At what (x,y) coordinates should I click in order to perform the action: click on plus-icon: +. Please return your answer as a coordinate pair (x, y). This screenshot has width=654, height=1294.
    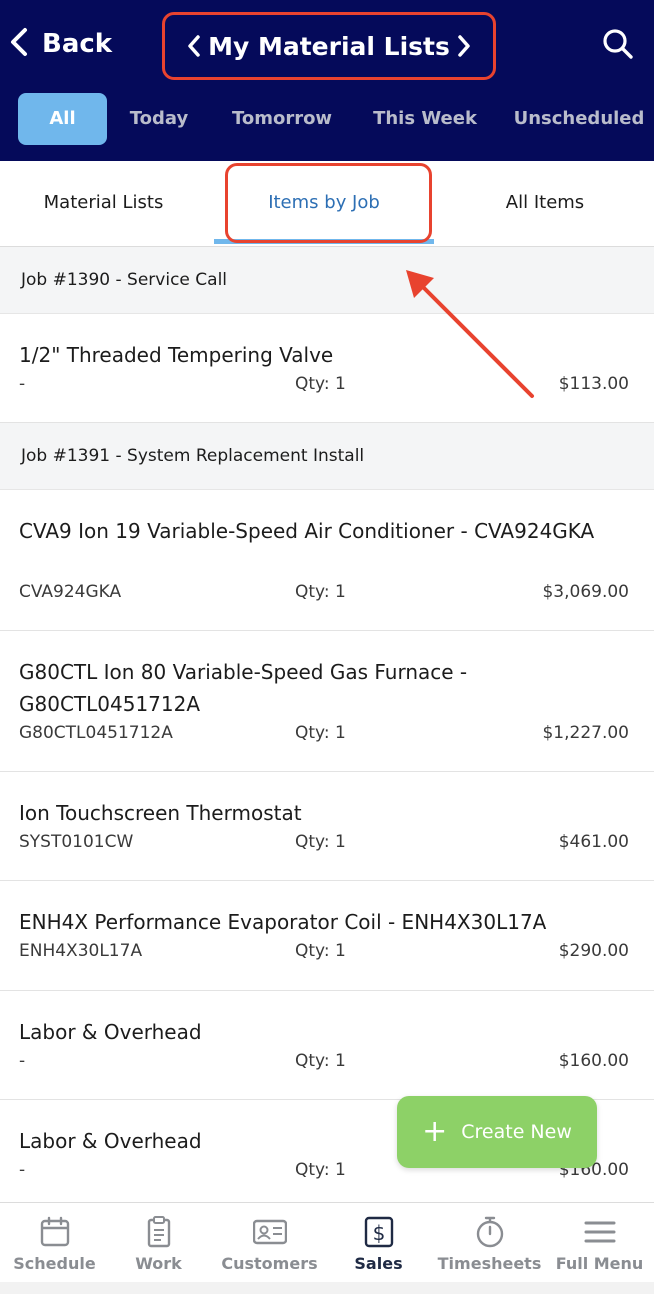
    Looking at the image, I should click on (435, 1131).